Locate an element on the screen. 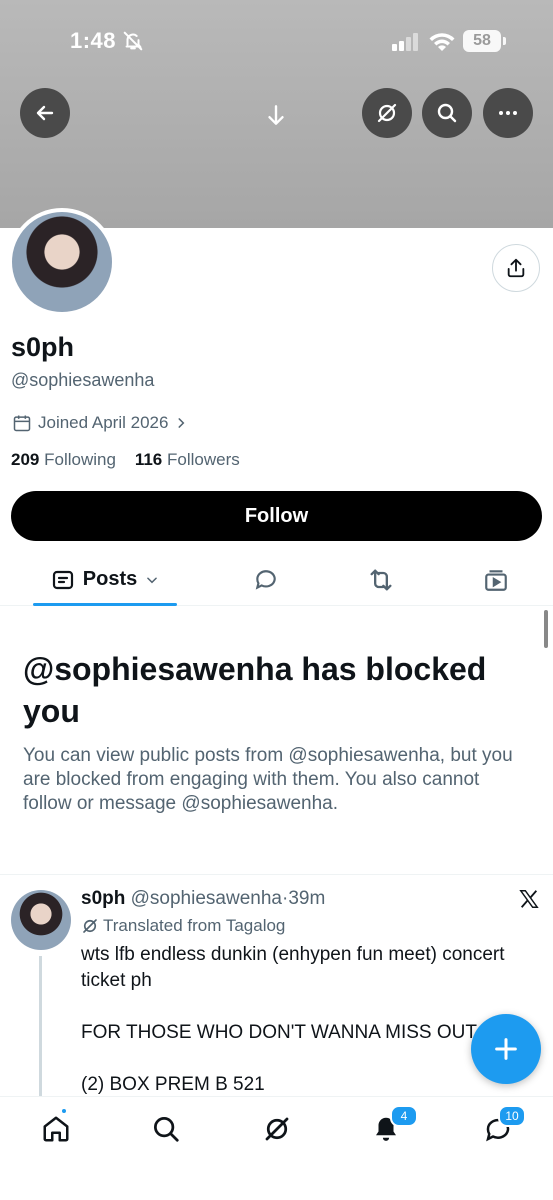  joined-date: Joined April 2026 is located at coordinates (100, 423).